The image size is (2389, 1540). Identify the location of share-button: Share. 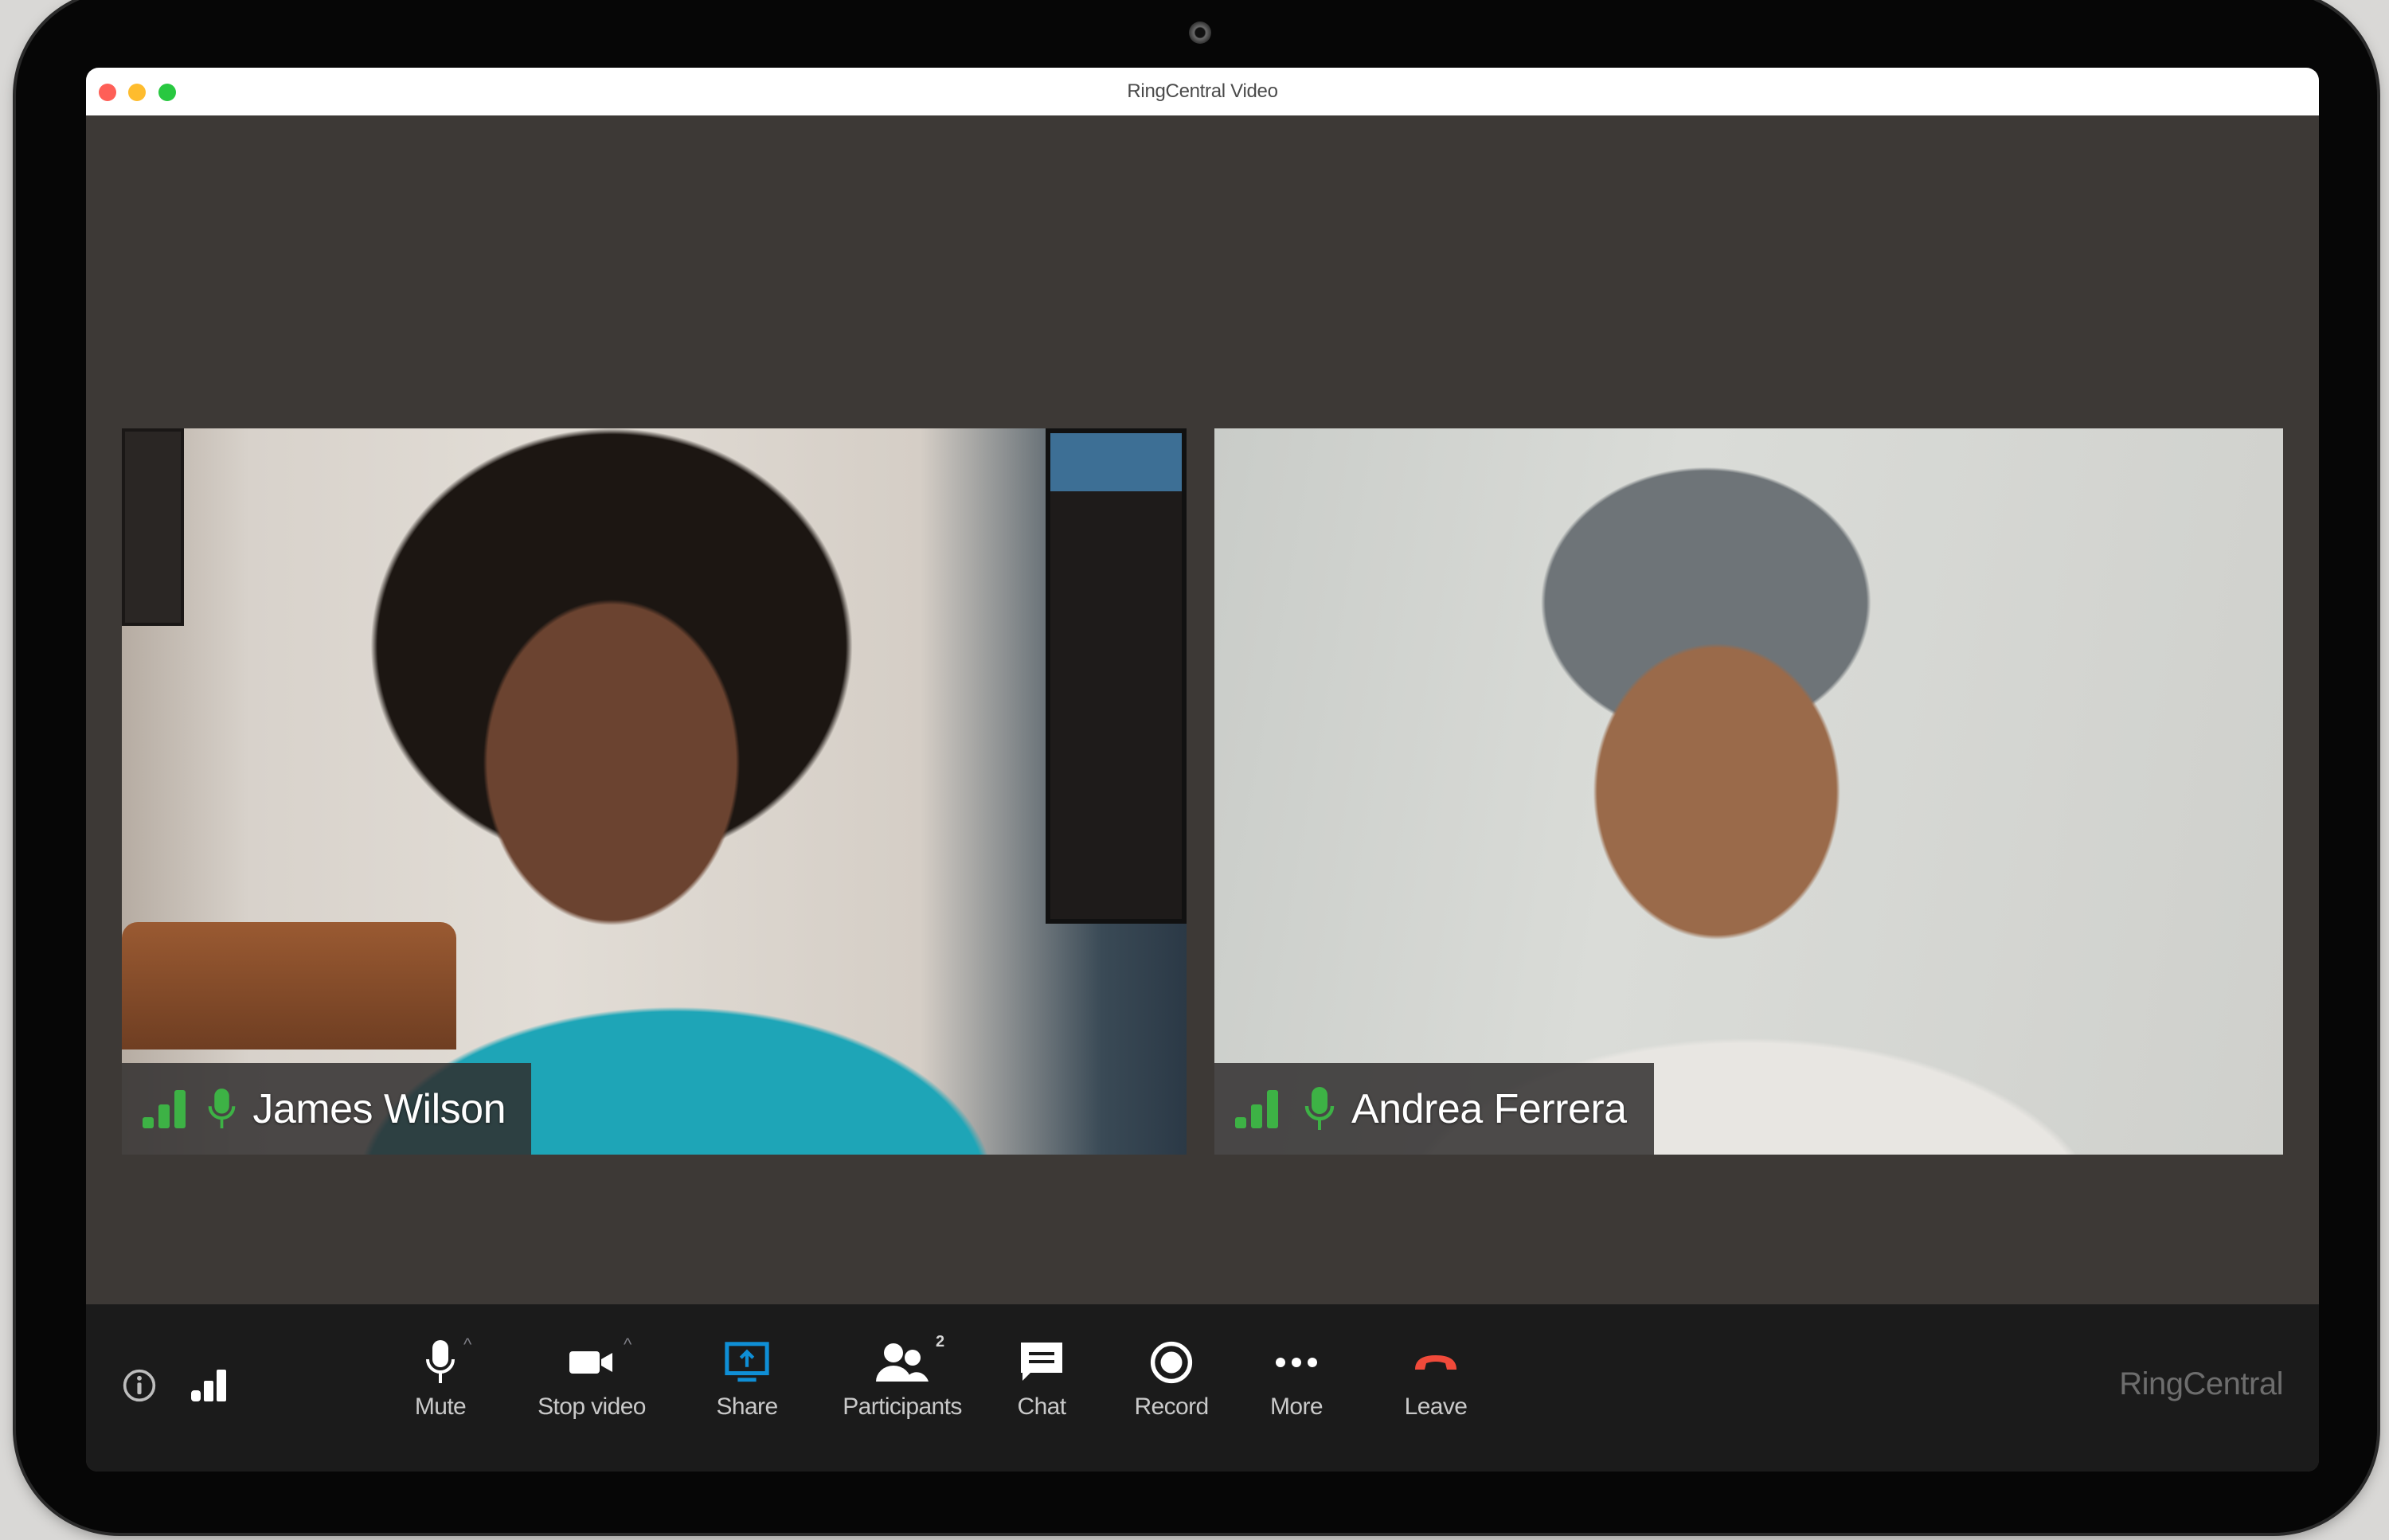
(747, 1378).